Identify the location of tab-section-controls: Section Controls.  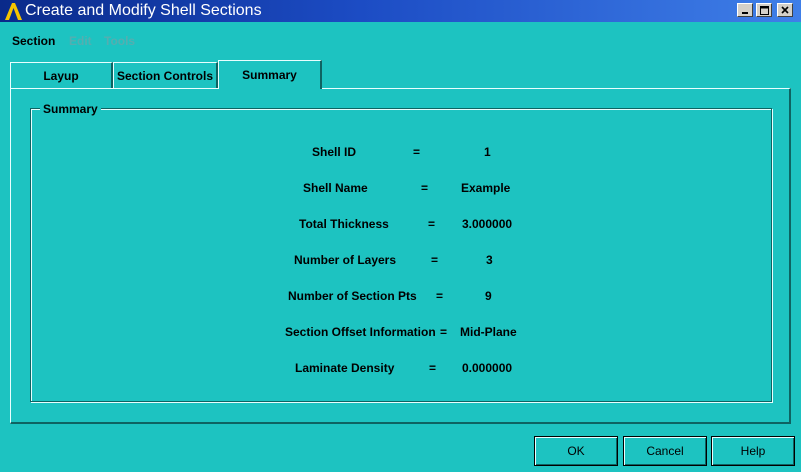
(165, 75).